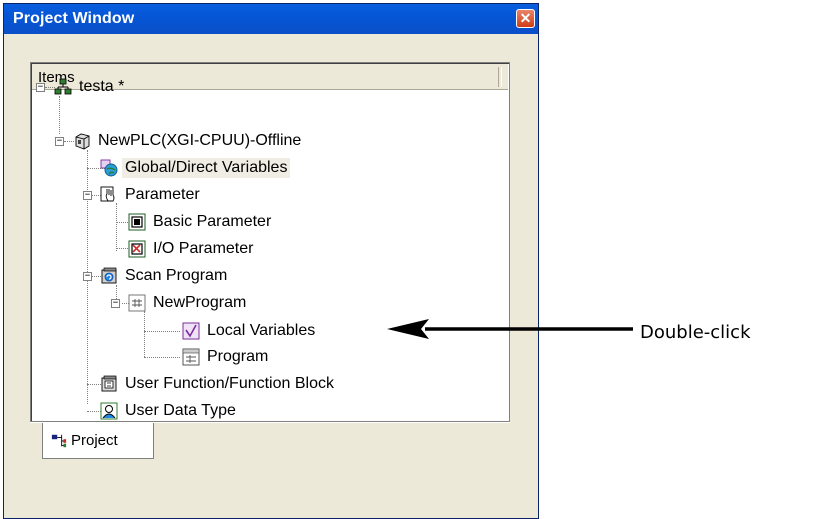  Describe the element at coordinates (109, 383) in the screenshot. I see `user-function-icon` at that location.